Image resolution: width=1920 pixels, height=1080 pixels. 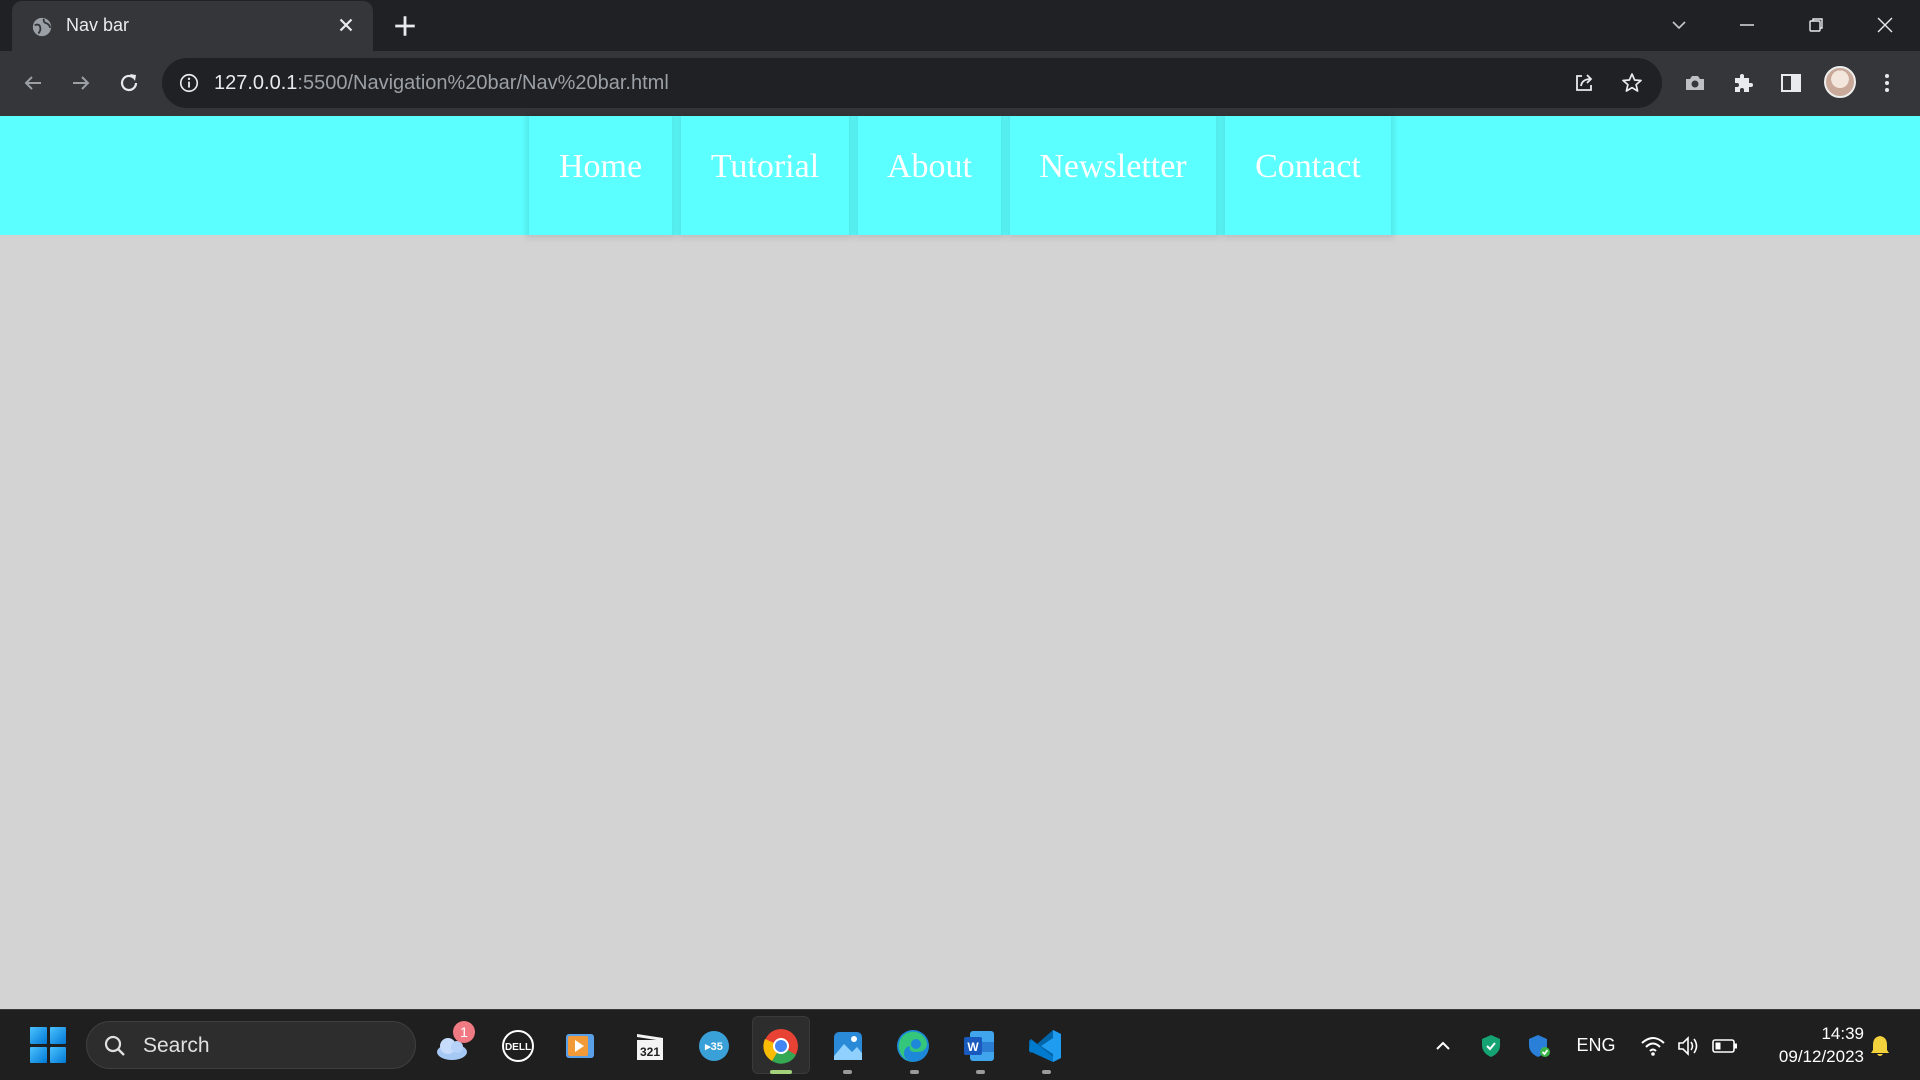 I want to click on edge-running-indicator, so click(x=914, y=1072).